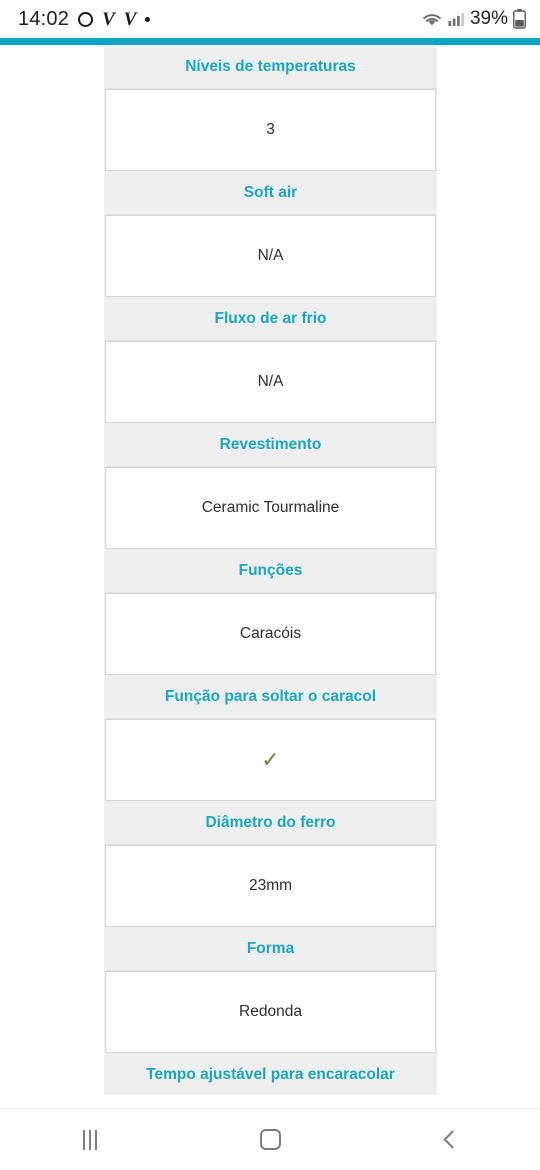 Image resolution: width=540 pixels, height=1170 pixels. Describe the element at coordinates (270, 823) in the screenshot. I see `spec-label-barrel-diameter: Diâmetro do ferro` at that location.